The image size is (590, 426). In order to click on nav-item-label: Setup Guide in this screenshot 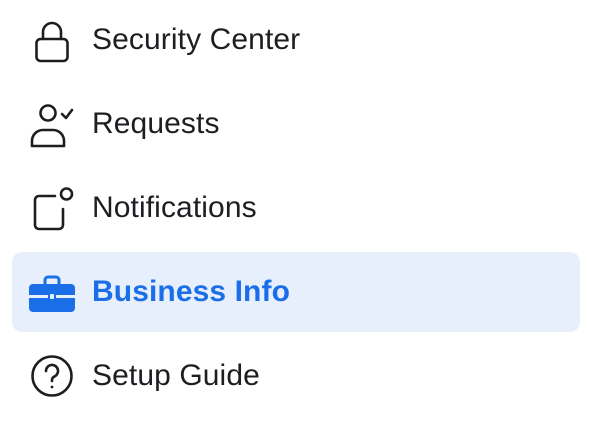, I will do `click(176, 375)`.